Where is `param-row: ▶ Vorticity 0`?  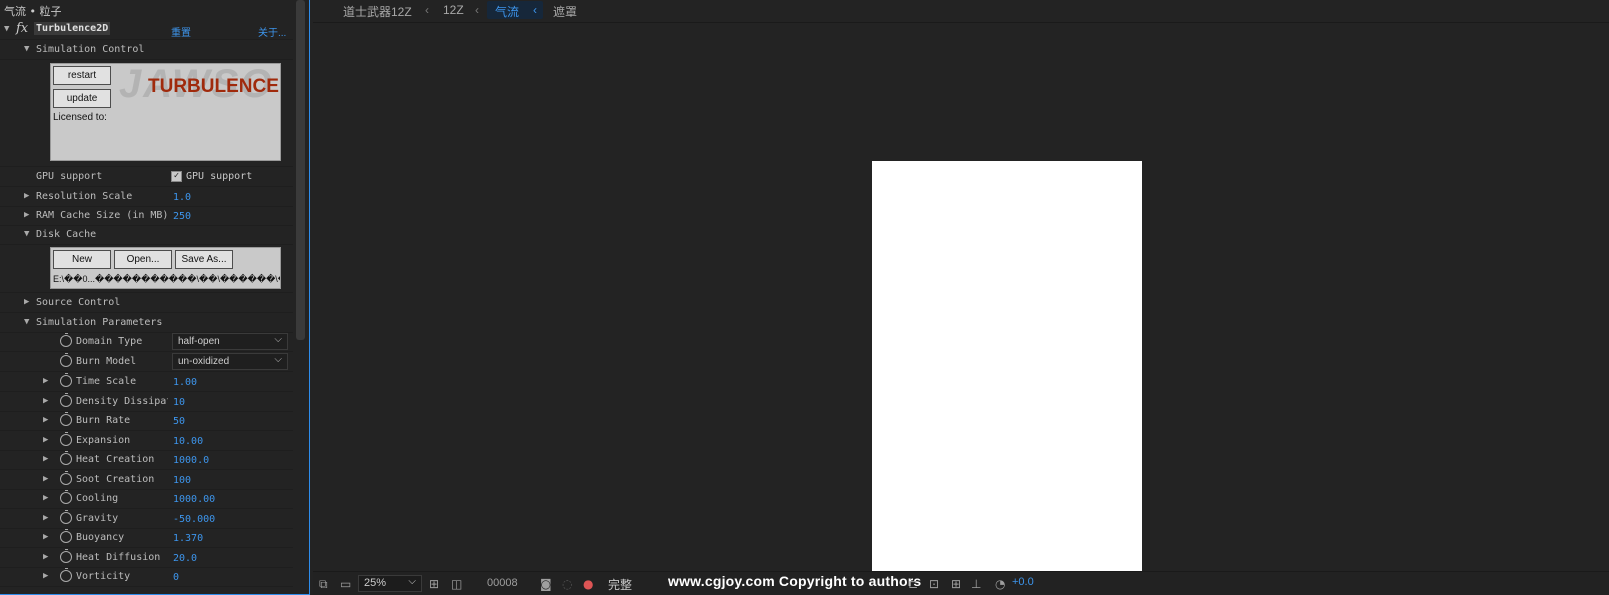
param-row: ▶ Vorticity 0 is located at coordinates (146, 577).